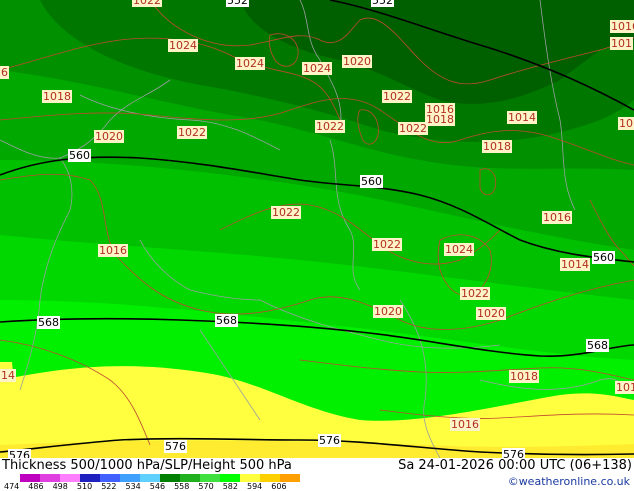  What do you see at coordinates (4, 72) in the screenshot?
I see `slp-label: 6` at bounding box center [4, 72].